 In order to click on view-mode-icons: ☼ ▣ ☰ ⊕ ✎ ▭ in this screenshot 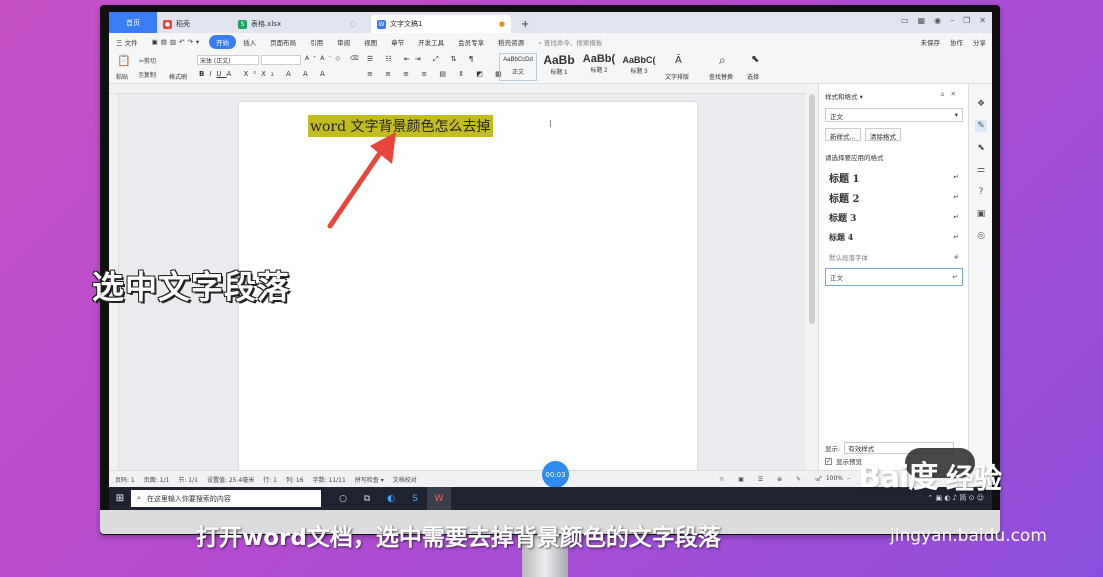, I will do `click(773, 479)`.